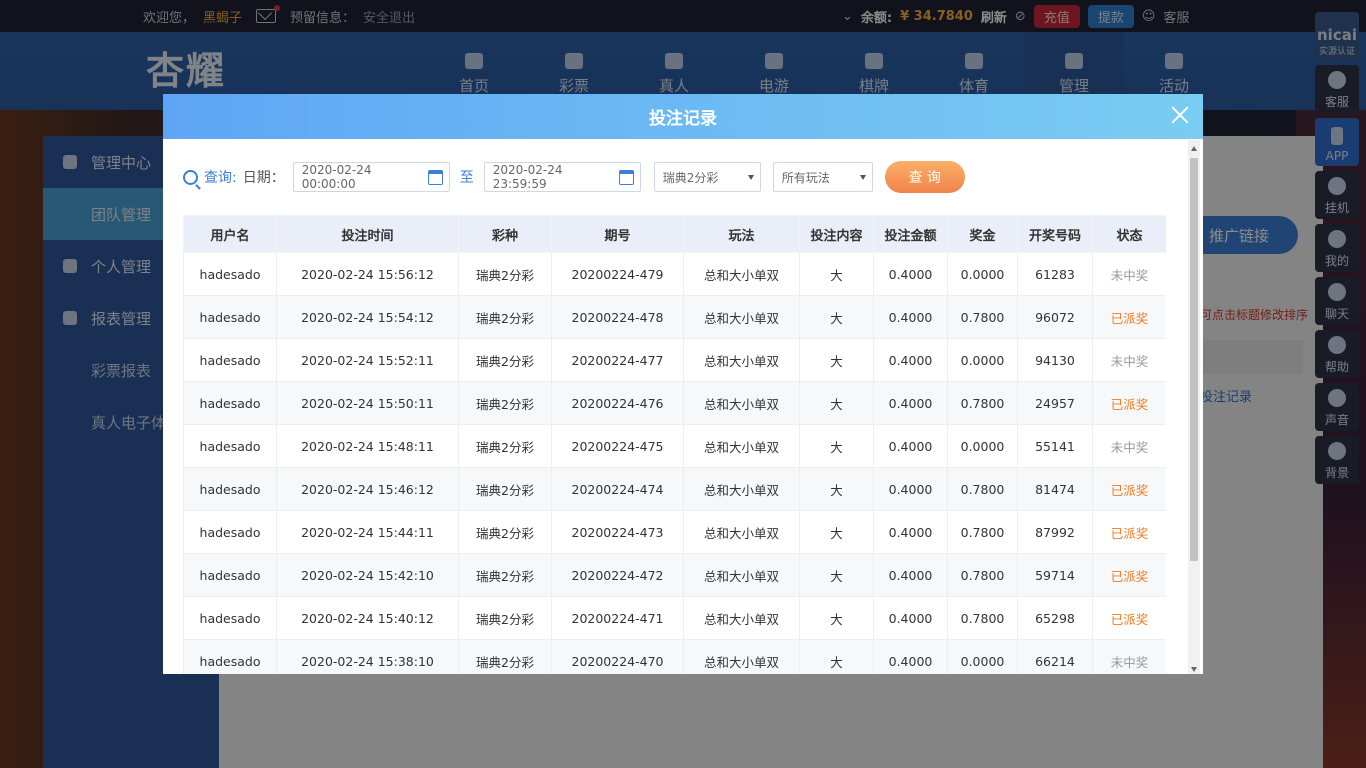  What do you see at coordinates (367, 234) in the screenshot?
I see `column-header: 投注时间` at bounding box center [367, 234].